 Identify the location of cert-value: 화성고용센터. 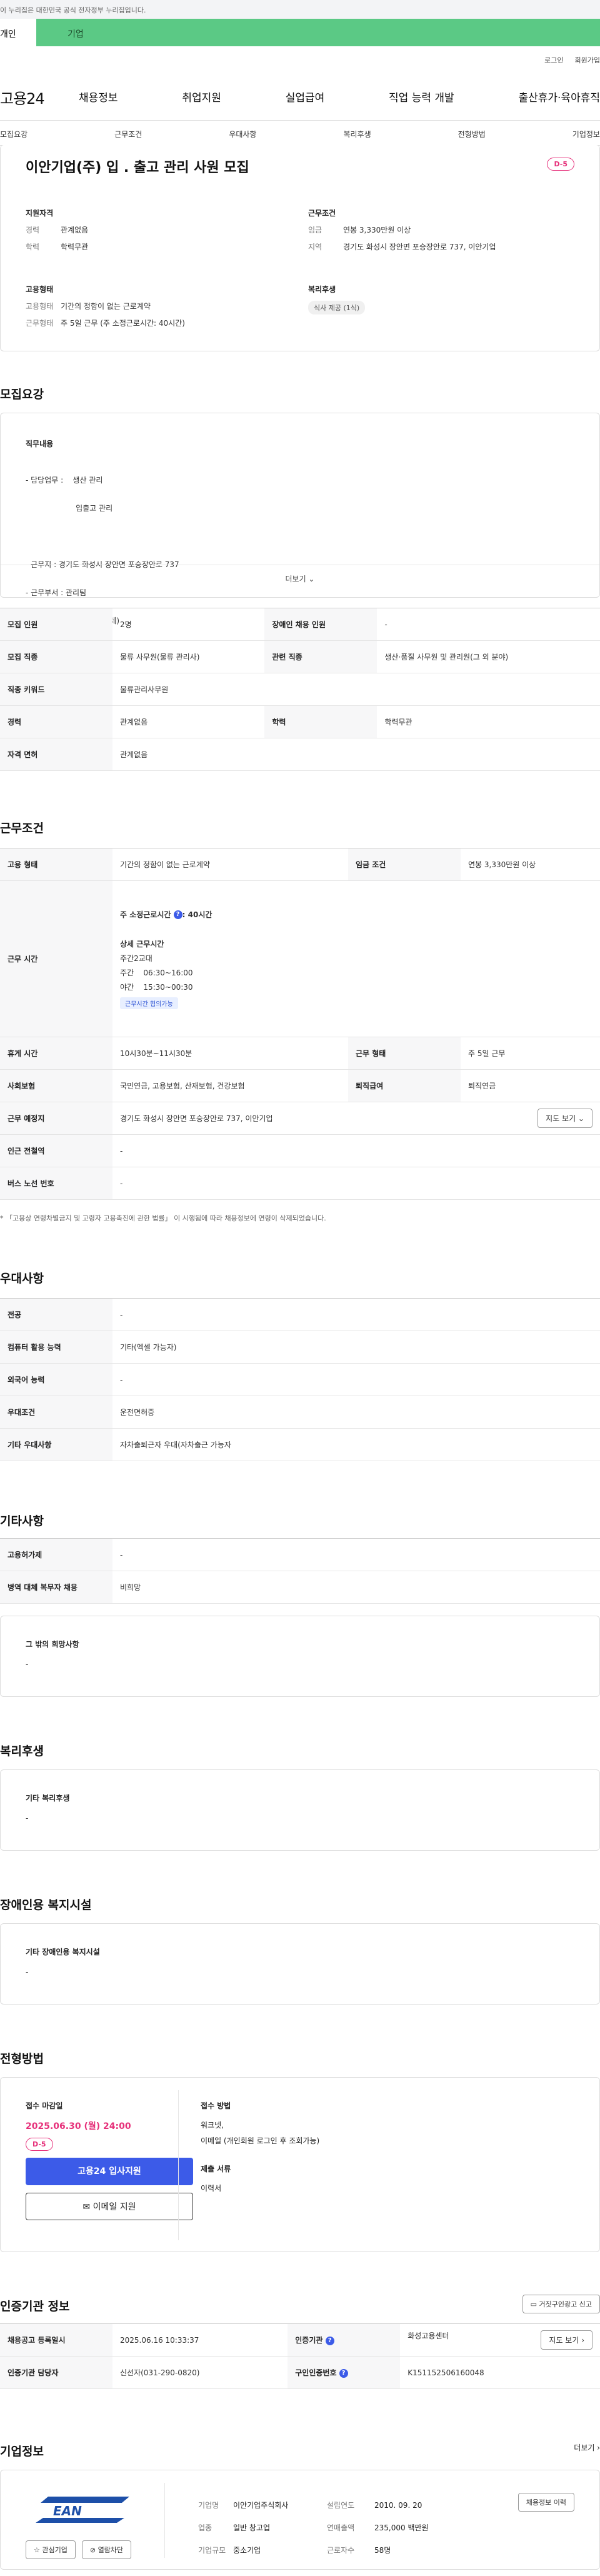
(428, 2336).